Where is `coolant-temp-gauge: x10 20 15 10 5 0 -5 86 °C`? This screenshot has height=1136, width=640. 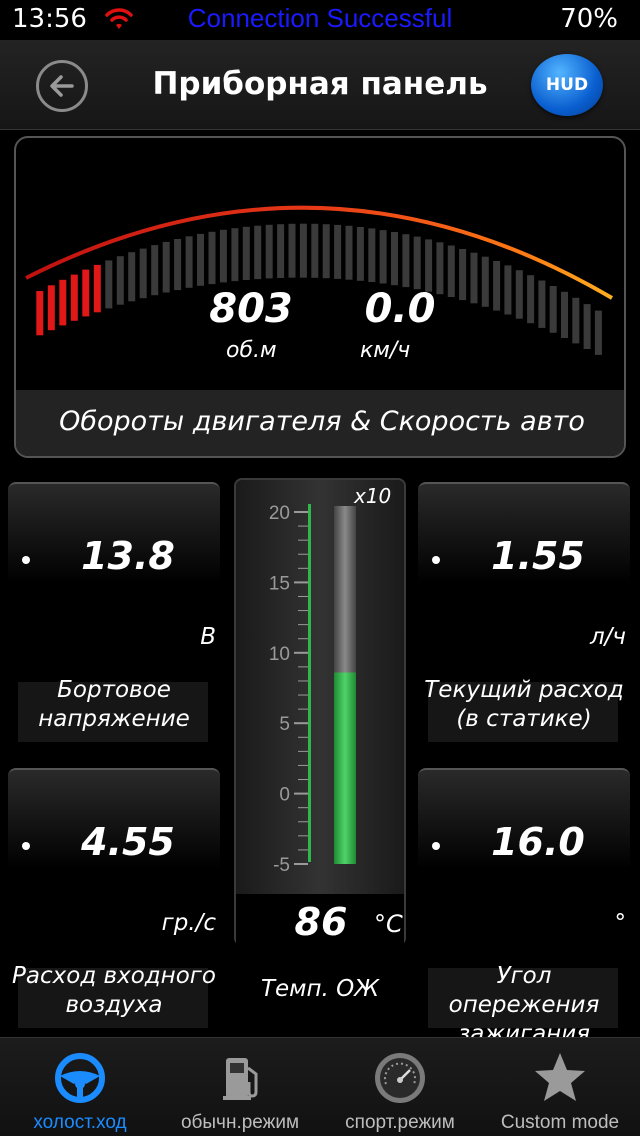 coolant-temp-gauge: x10 20 15 10 5 0 -5 86 °C is located at coordinates (320, 712).